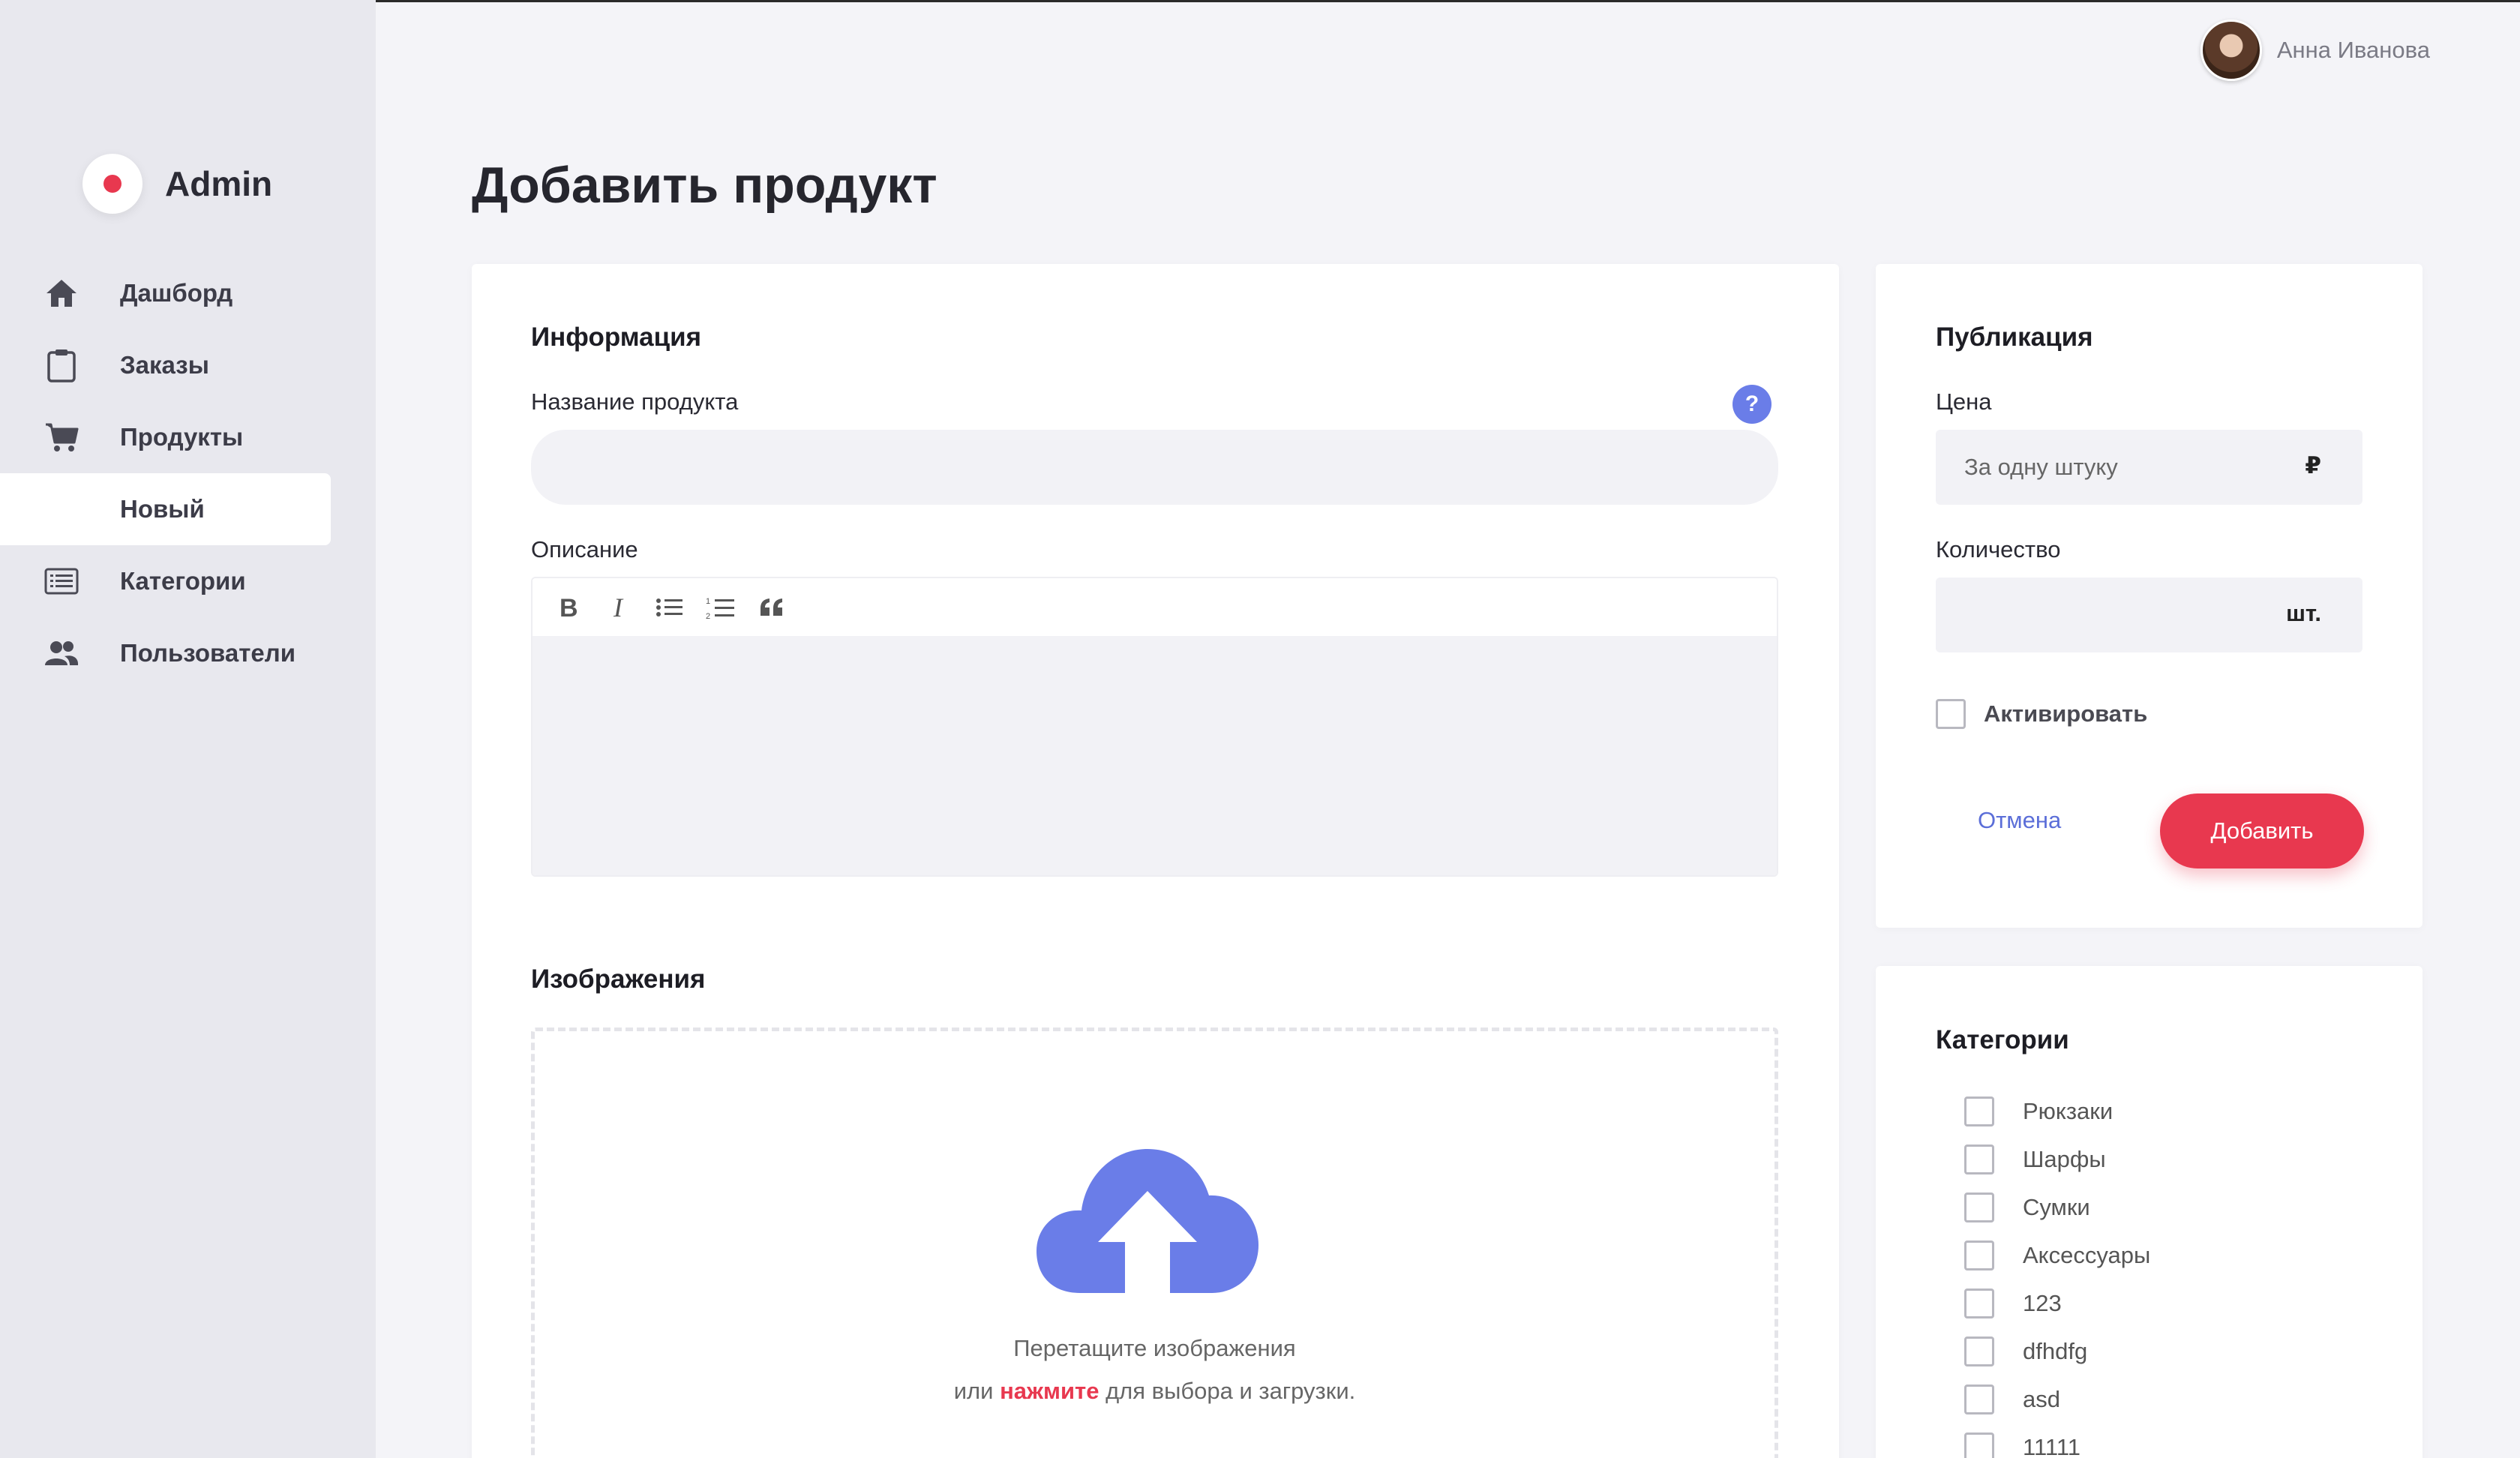 This screenshot has width=2520, height=1458. I want to click on images-section-title: Изображения, so click(618, 979).